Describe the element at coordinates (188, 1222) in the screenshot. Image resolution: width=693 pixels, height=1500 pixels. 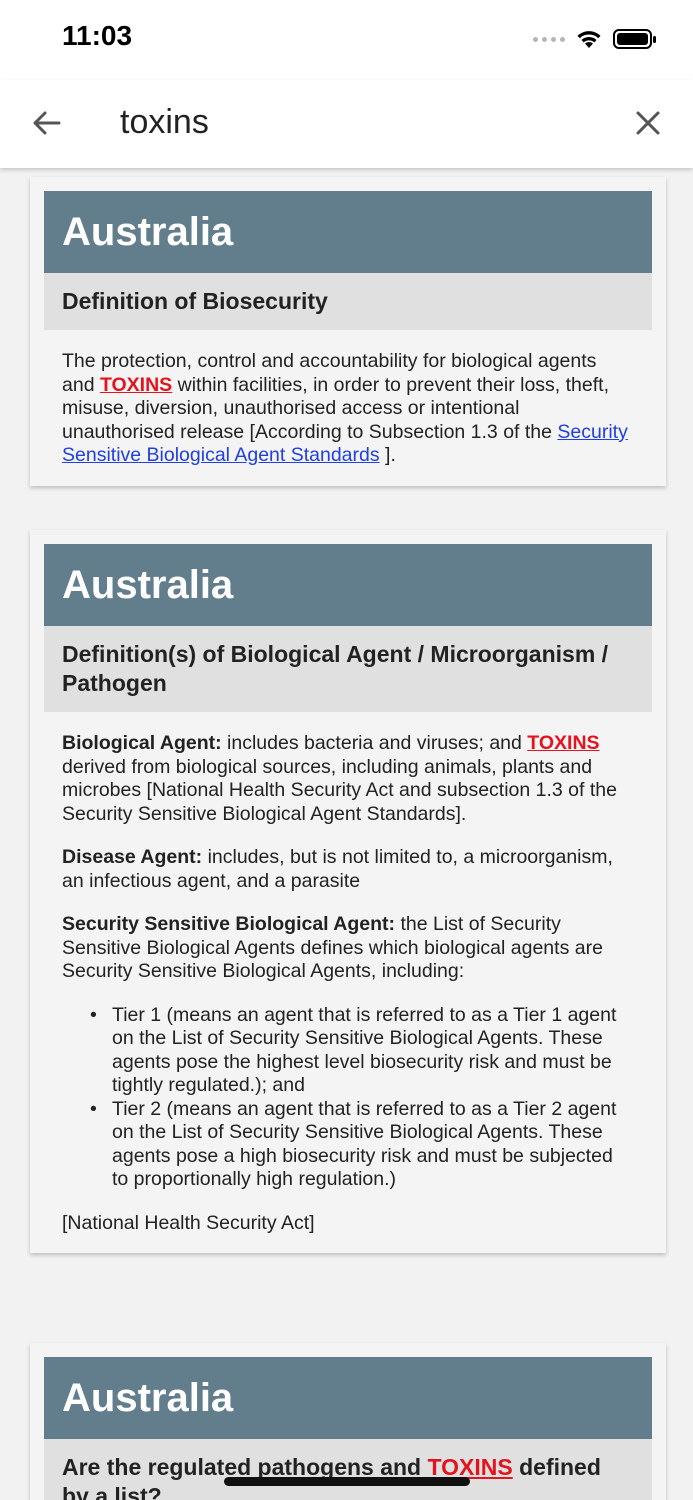
I see `source-citation: [National Health Security Act]` at that location.